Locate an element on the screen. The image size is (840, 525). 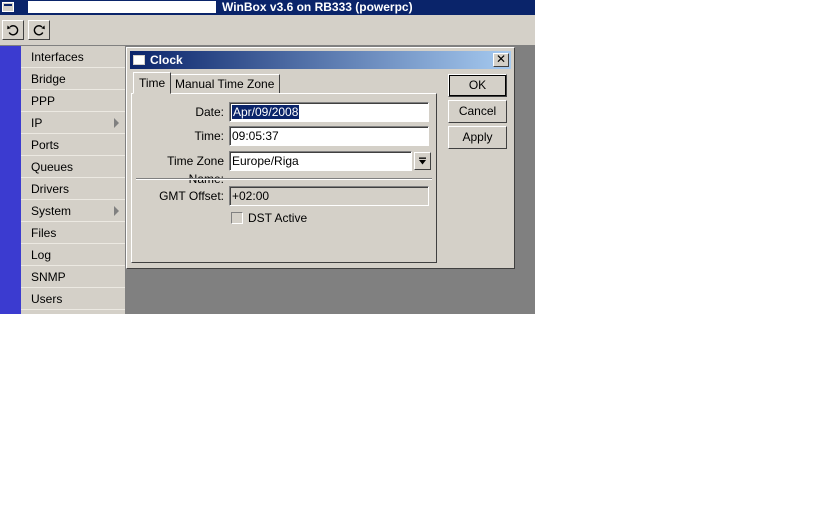
ok-button: OK is located at coordinates (477, 85).